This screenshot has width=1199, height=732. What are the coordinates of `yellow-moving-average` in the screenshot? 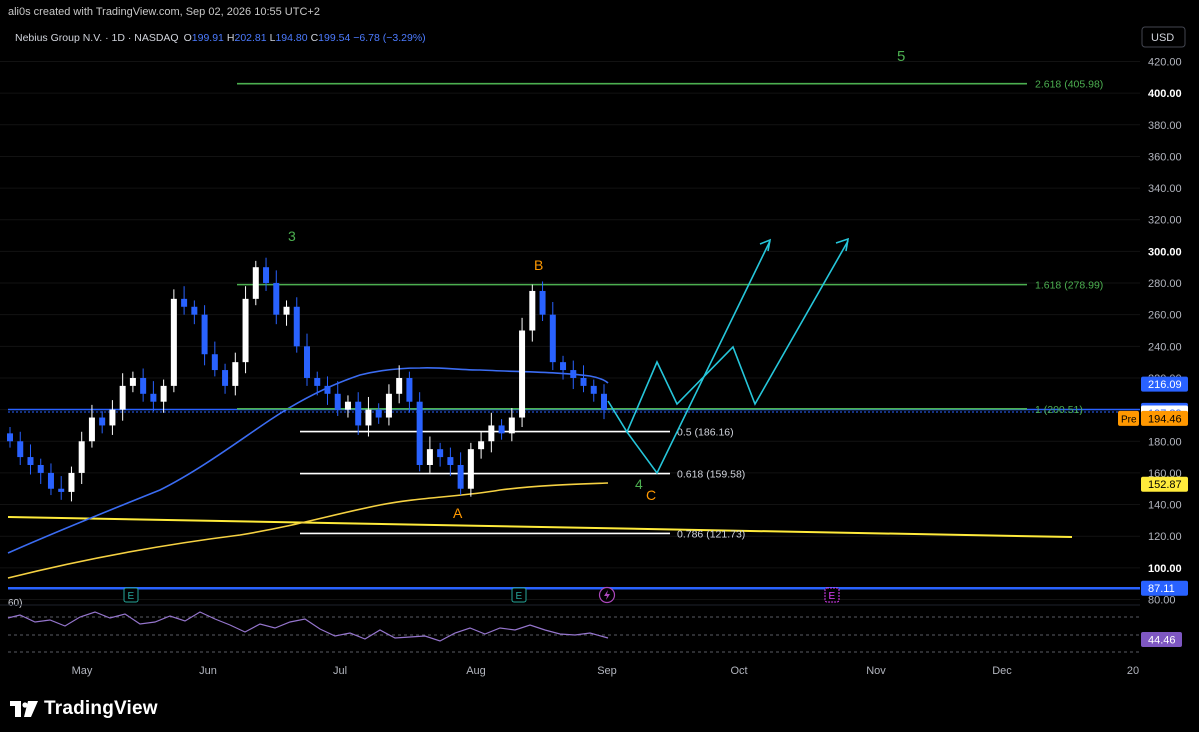 It's located at (308, 530).